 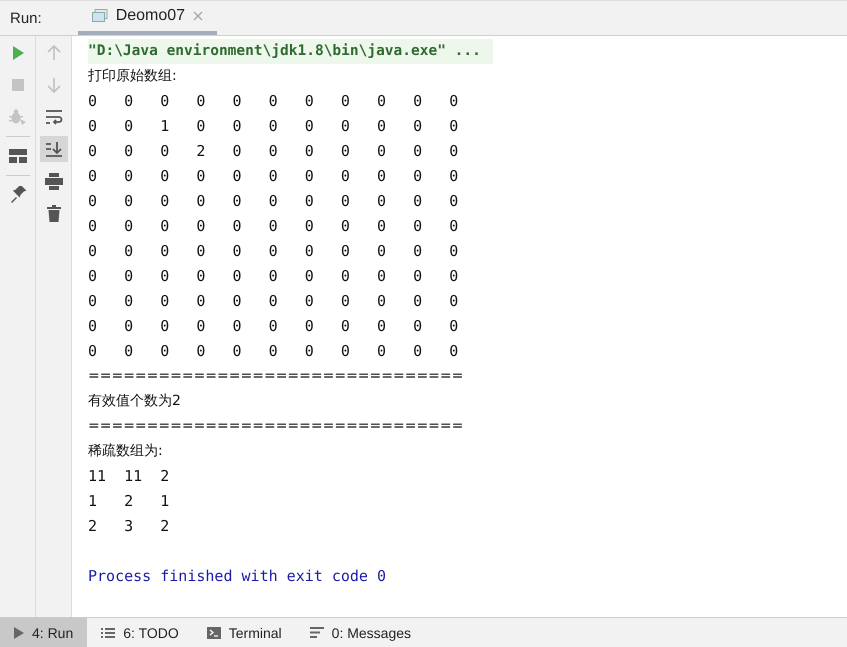 I want to click on run-label: Run:, so click(x=26, y=18).